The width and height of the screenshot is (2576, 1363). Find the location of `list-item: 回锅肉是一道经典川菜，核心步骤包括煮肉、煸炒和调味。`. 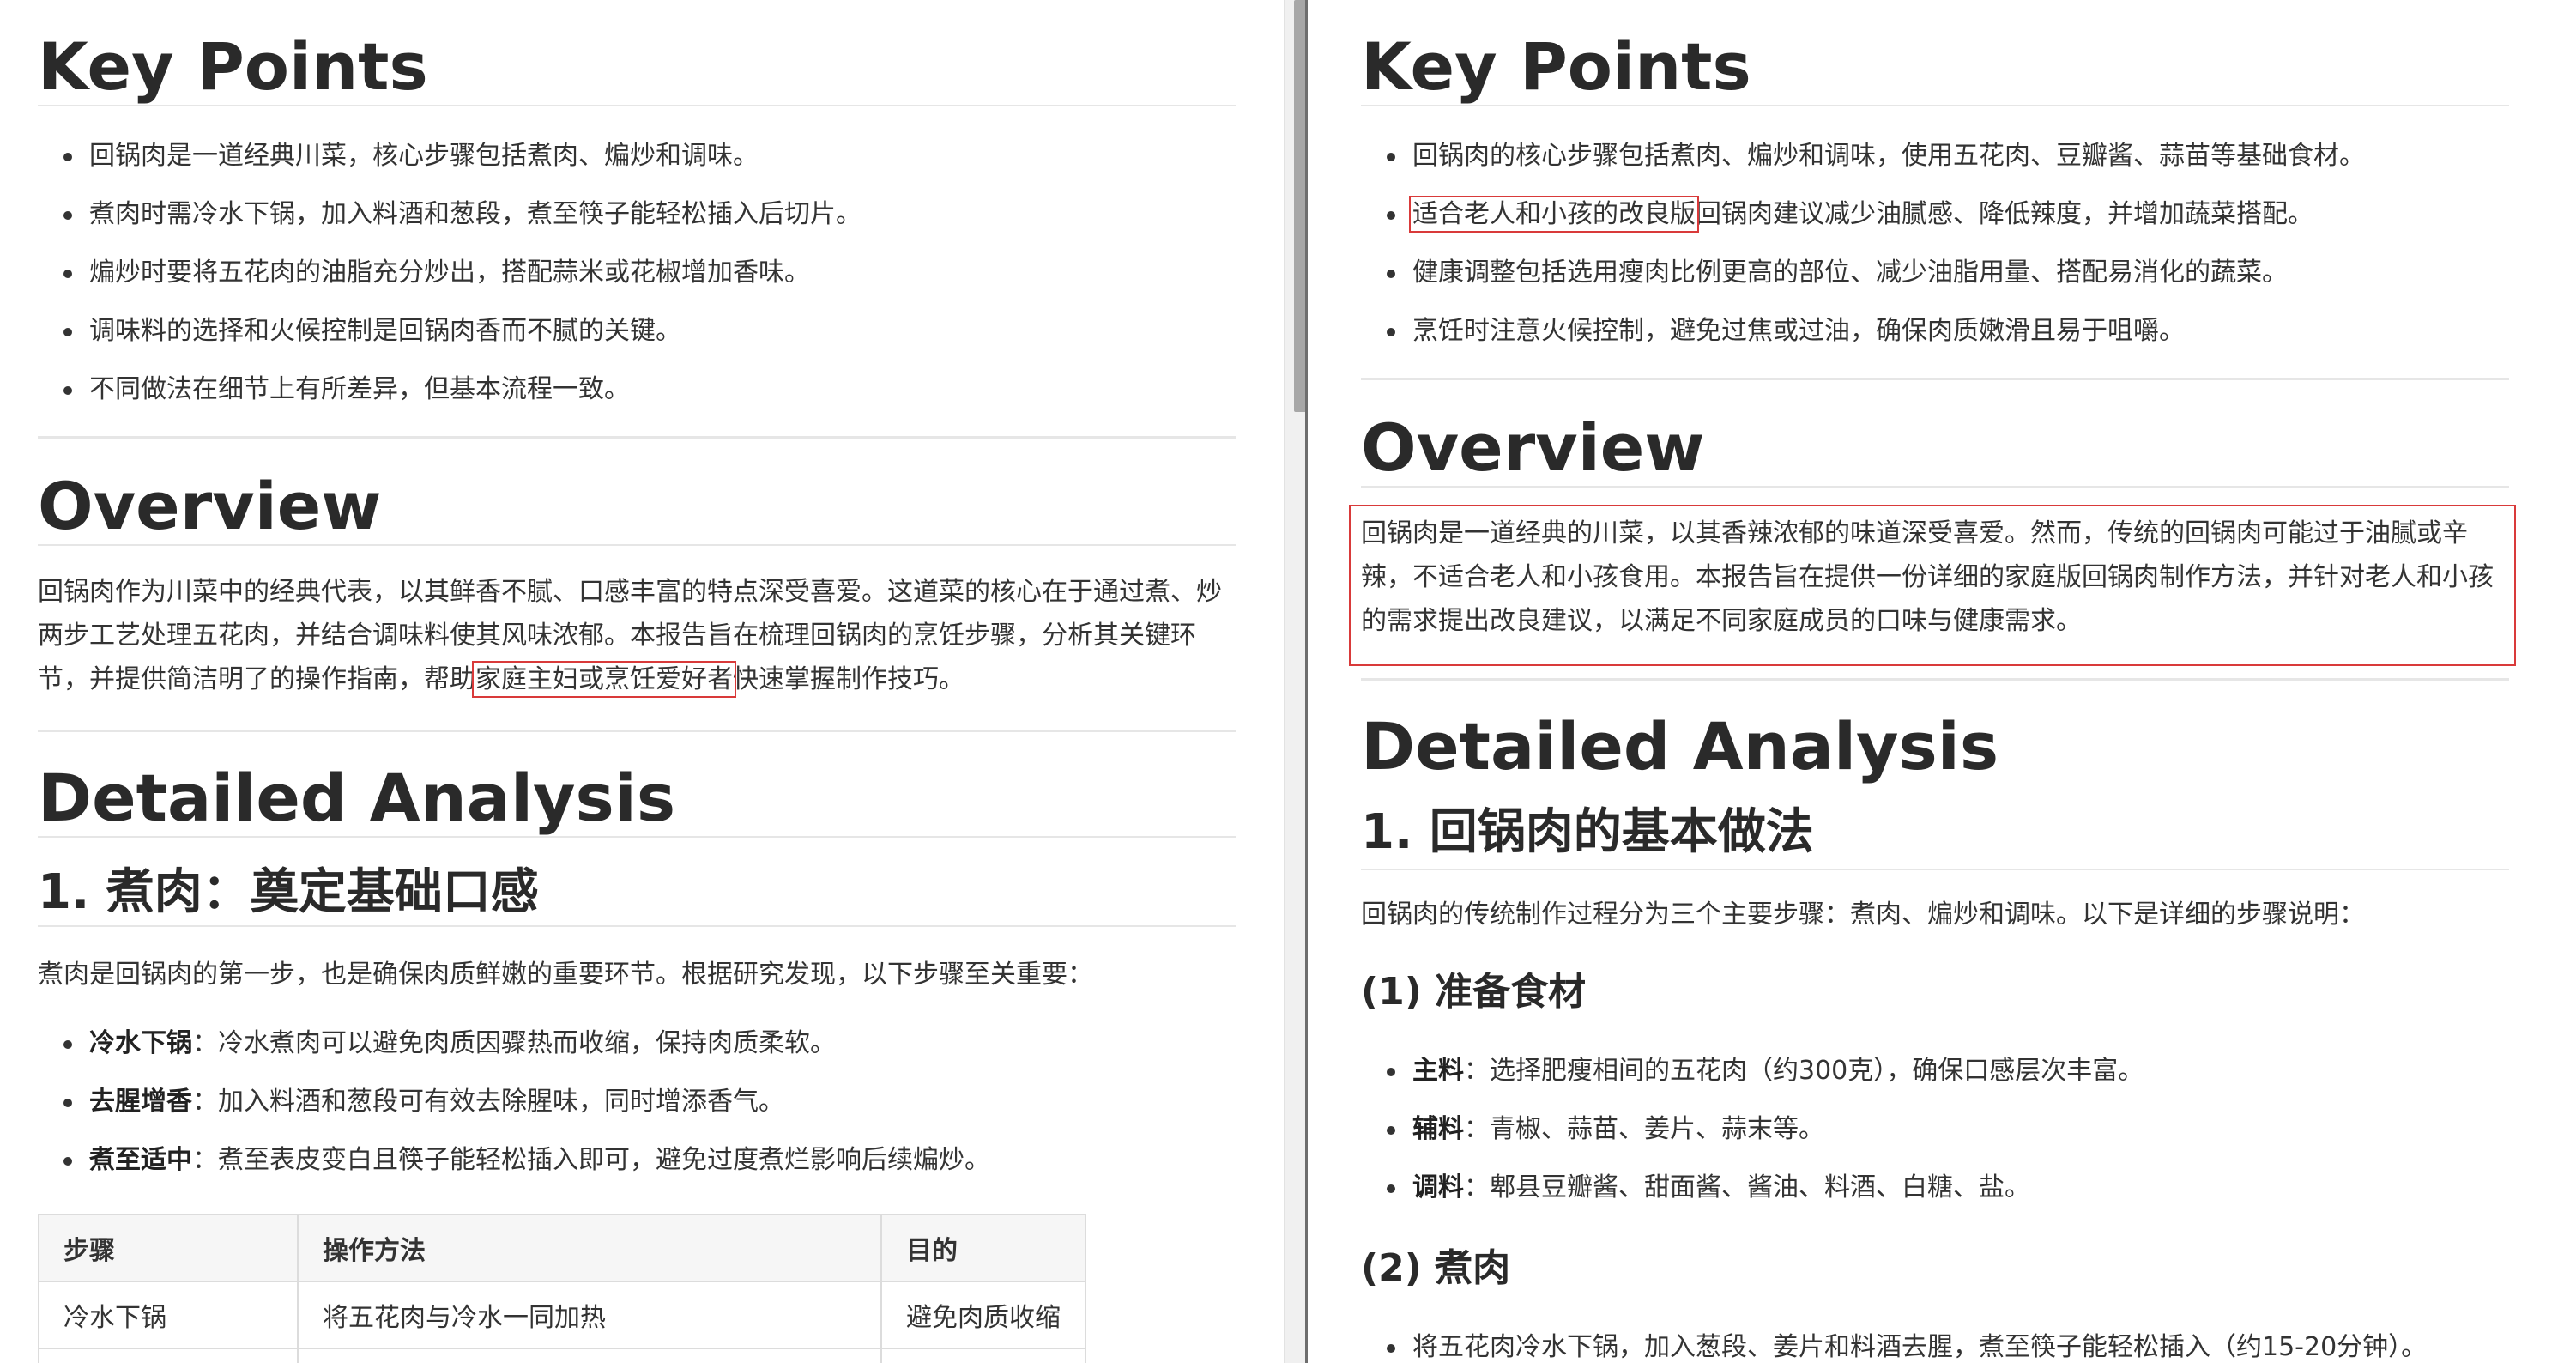

list-item: 回锅肉是一道经典川菜，核心步骤包括煮肉、煸炒和调味。 is located at coordinates (637, 156).